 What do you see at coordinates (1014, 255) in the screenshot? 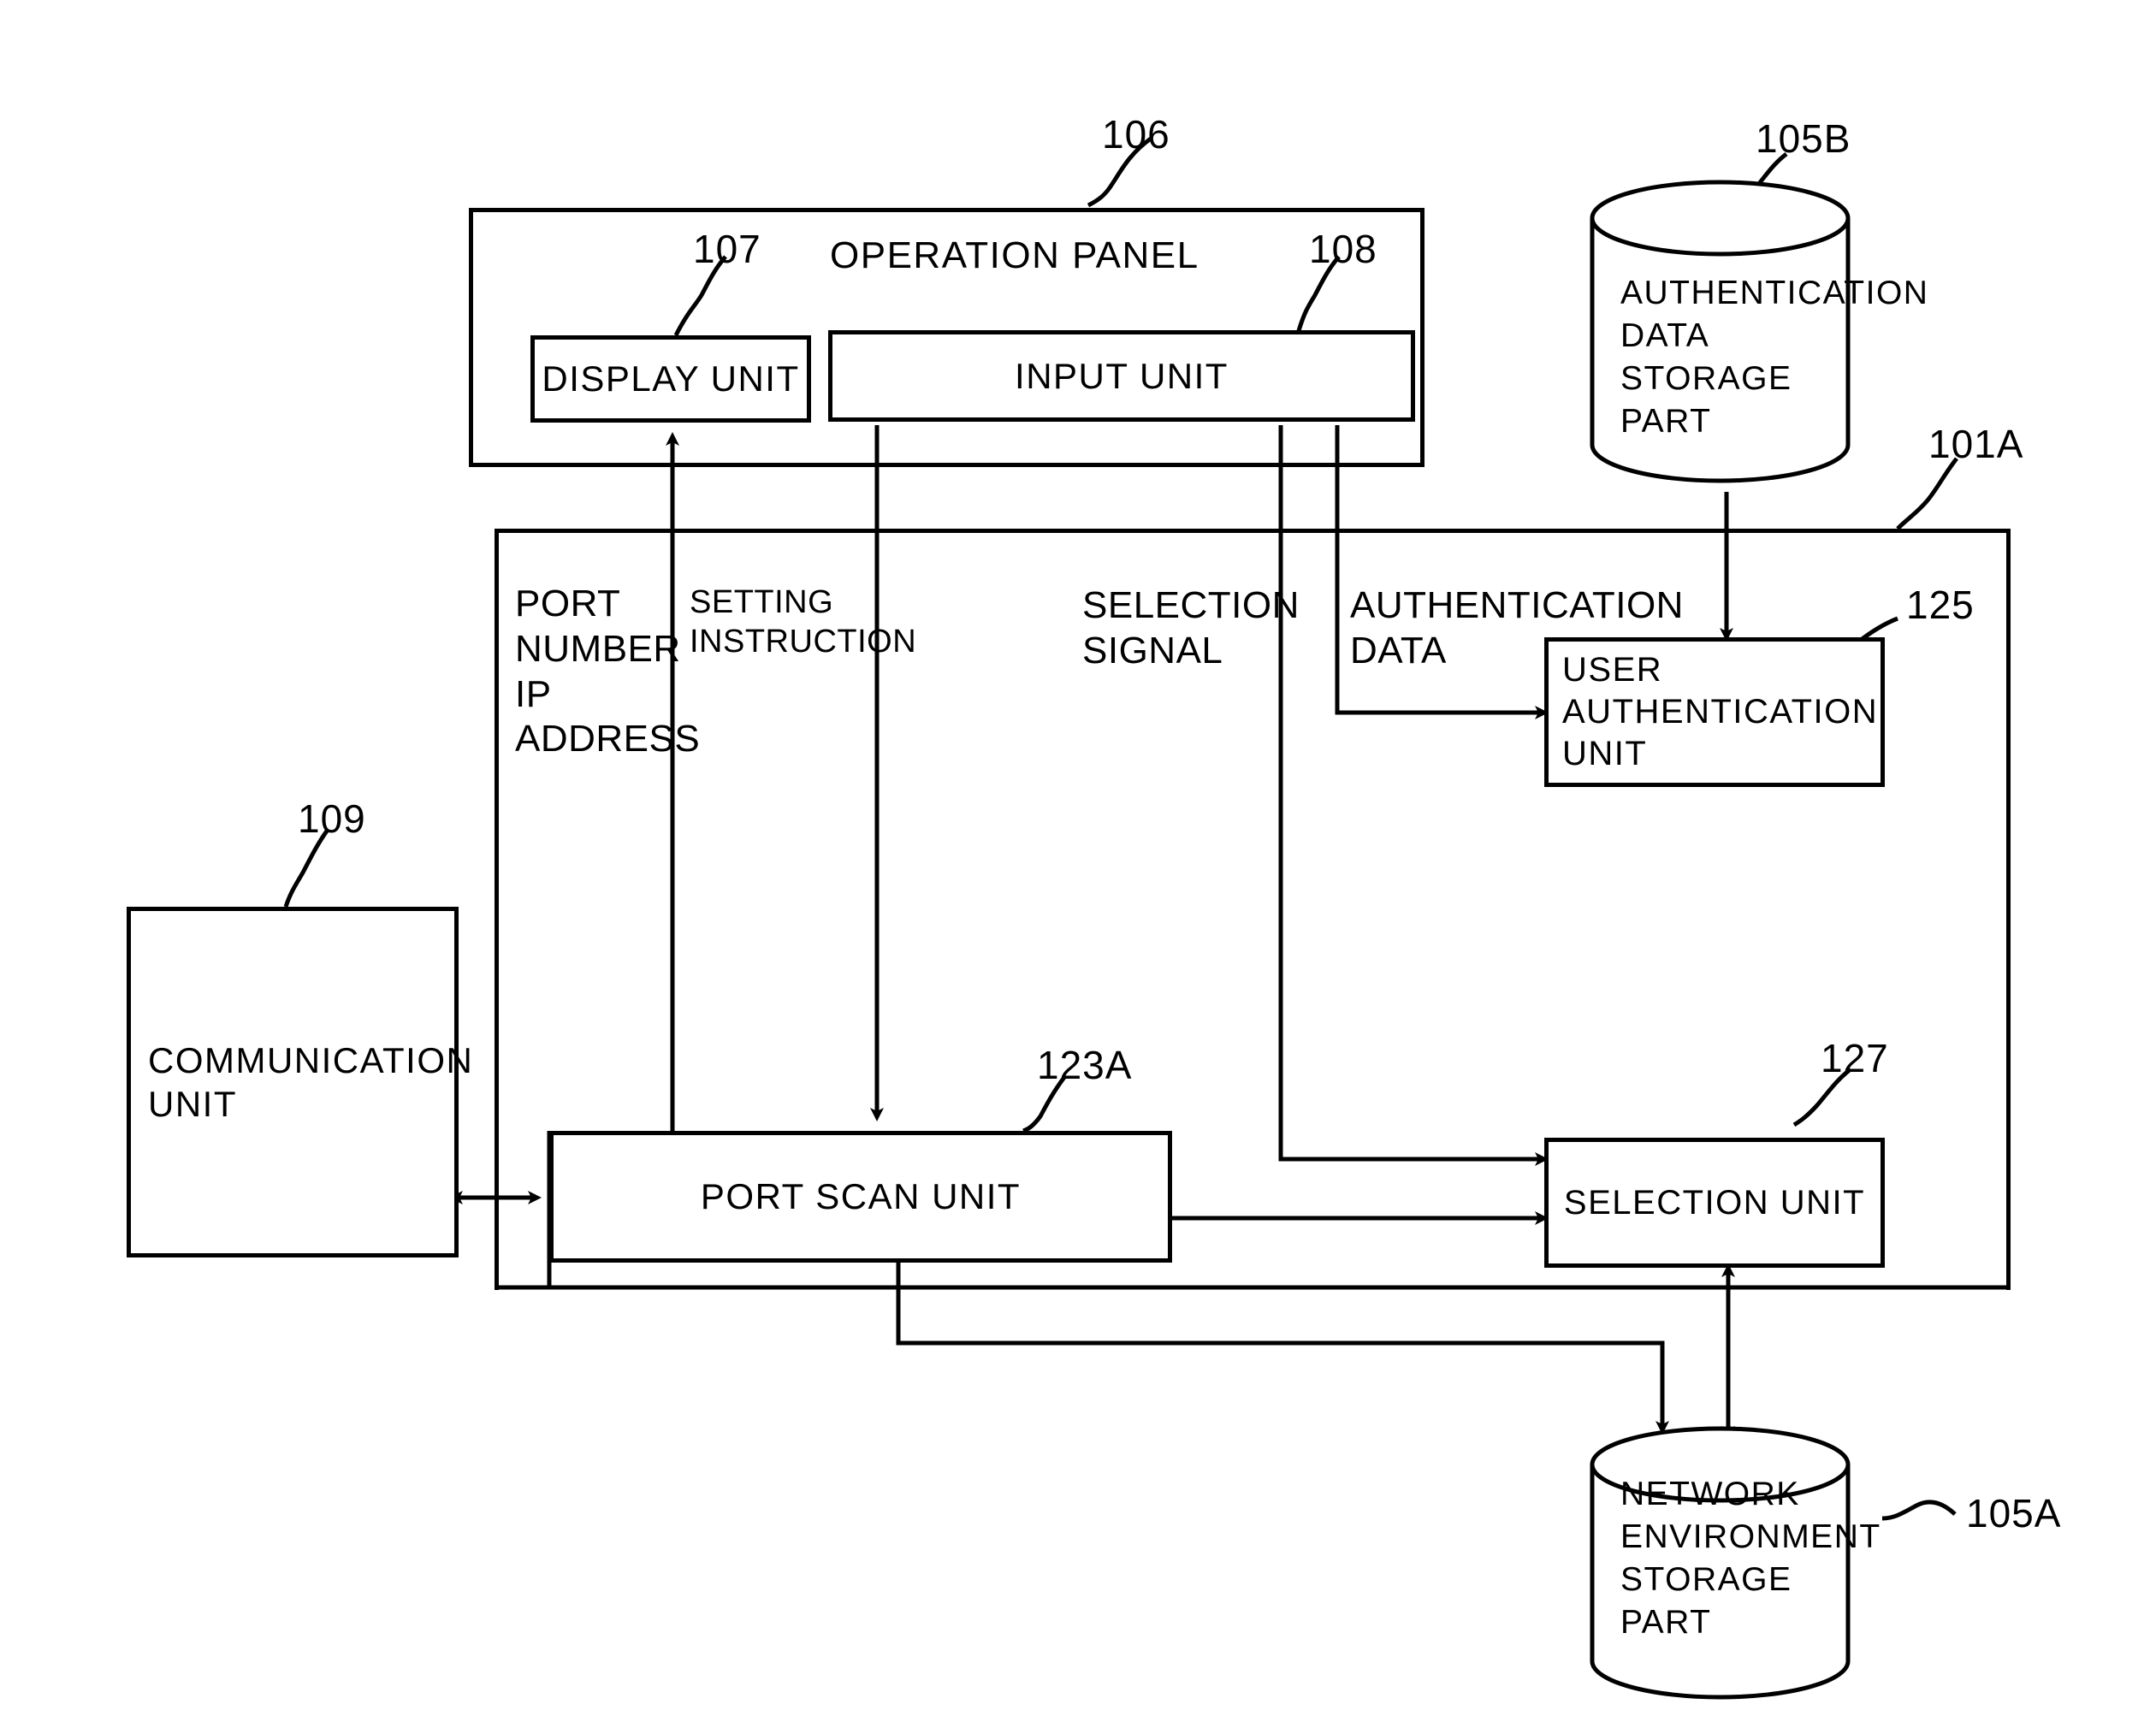
I see `operation-panel-title: OPERATION PANEL` at bounding box center [1014, 255].